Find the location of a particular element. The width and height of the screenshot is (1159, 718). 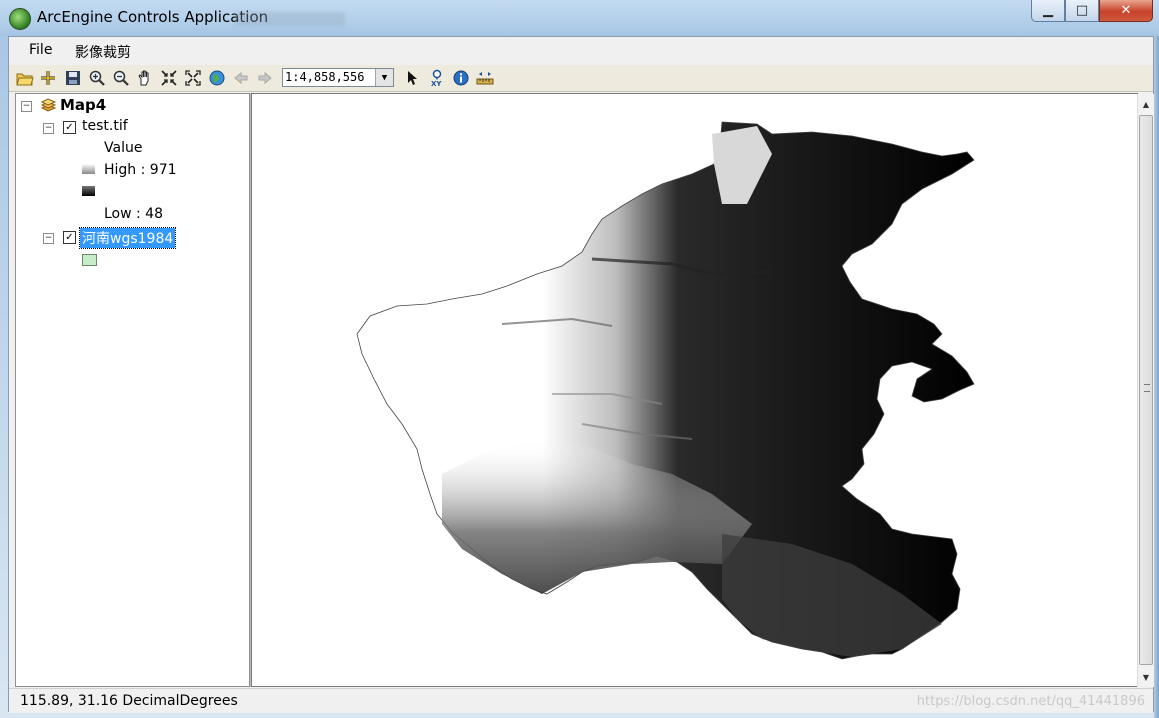

background-window-ghost is located at coordinates (290, 19).